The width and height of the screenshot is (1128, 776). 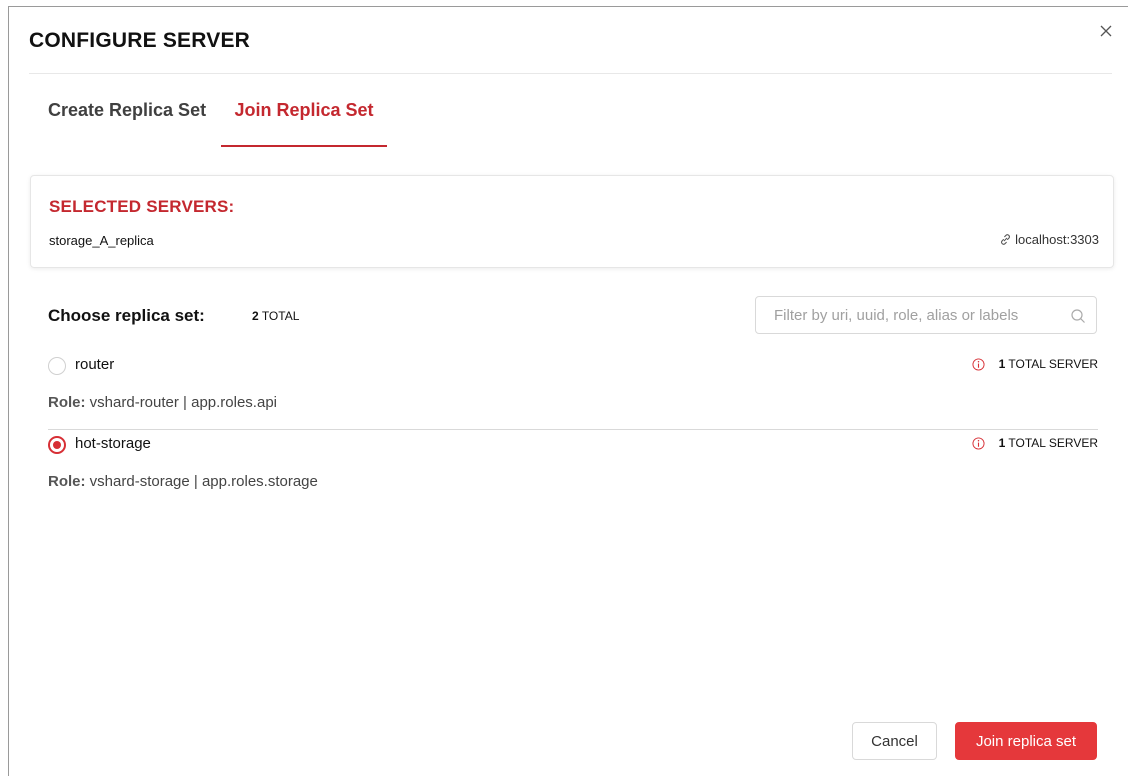 I want to click on tab-create-replica-set: Create Replica Set, so click(x=127, y=121).